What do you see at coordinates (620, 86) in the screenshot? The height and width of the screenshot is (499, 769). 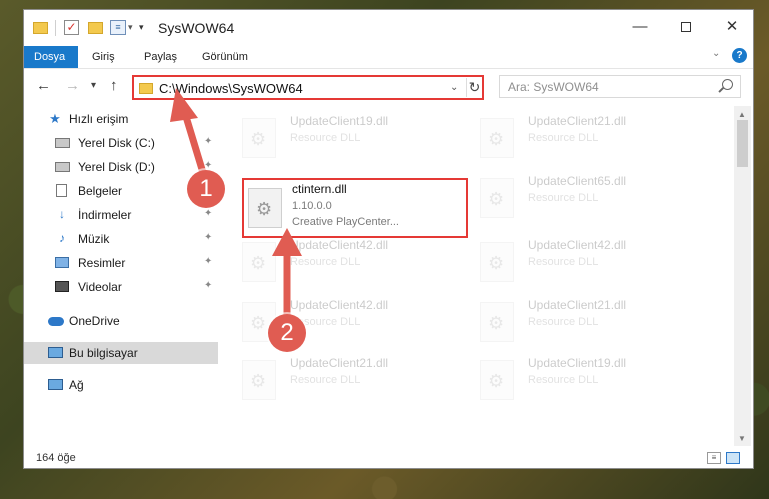 I see `search-box: Ara: SysWOW64` at bounding box center [620, 86].